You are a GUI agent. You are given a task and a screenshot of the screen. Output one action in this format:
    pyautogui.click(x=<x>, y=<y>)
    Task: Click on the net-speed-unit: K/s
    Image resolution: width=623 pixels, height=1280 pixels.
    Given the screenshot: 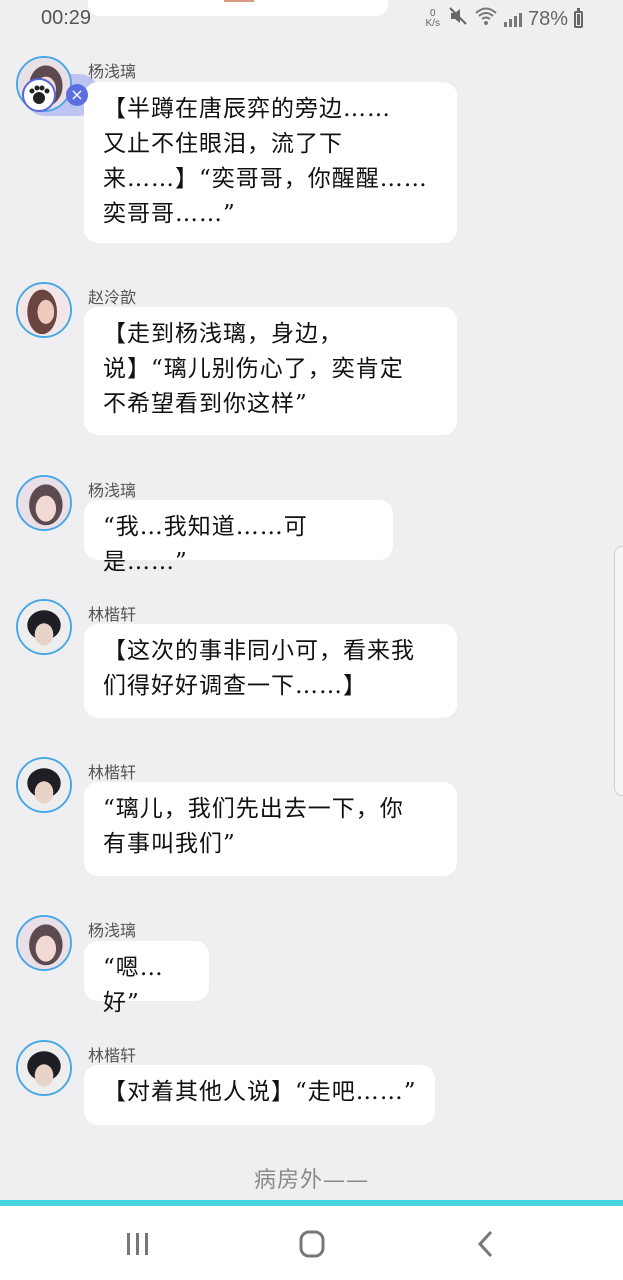 What is the action you would take?
    pyautogui.click(x=432, y=23)
    